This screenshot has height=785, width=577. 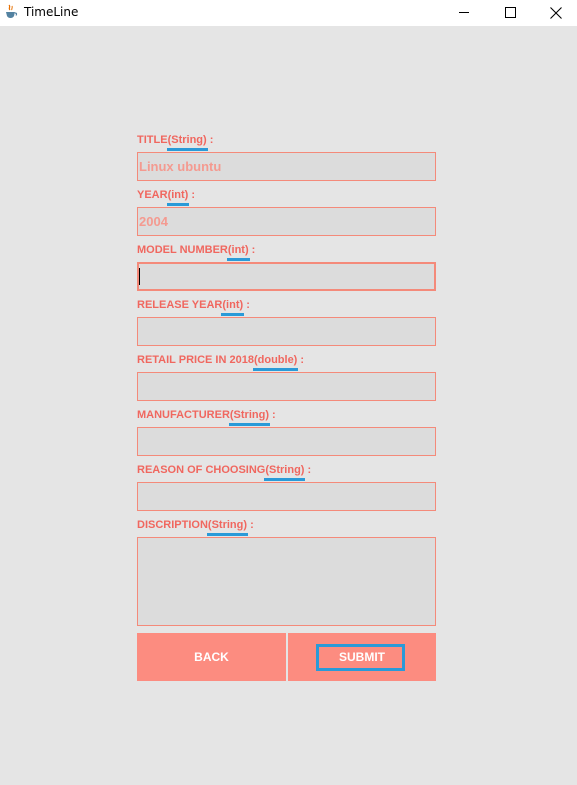 I want to click on minimize-button, so click(x=464, y=13).